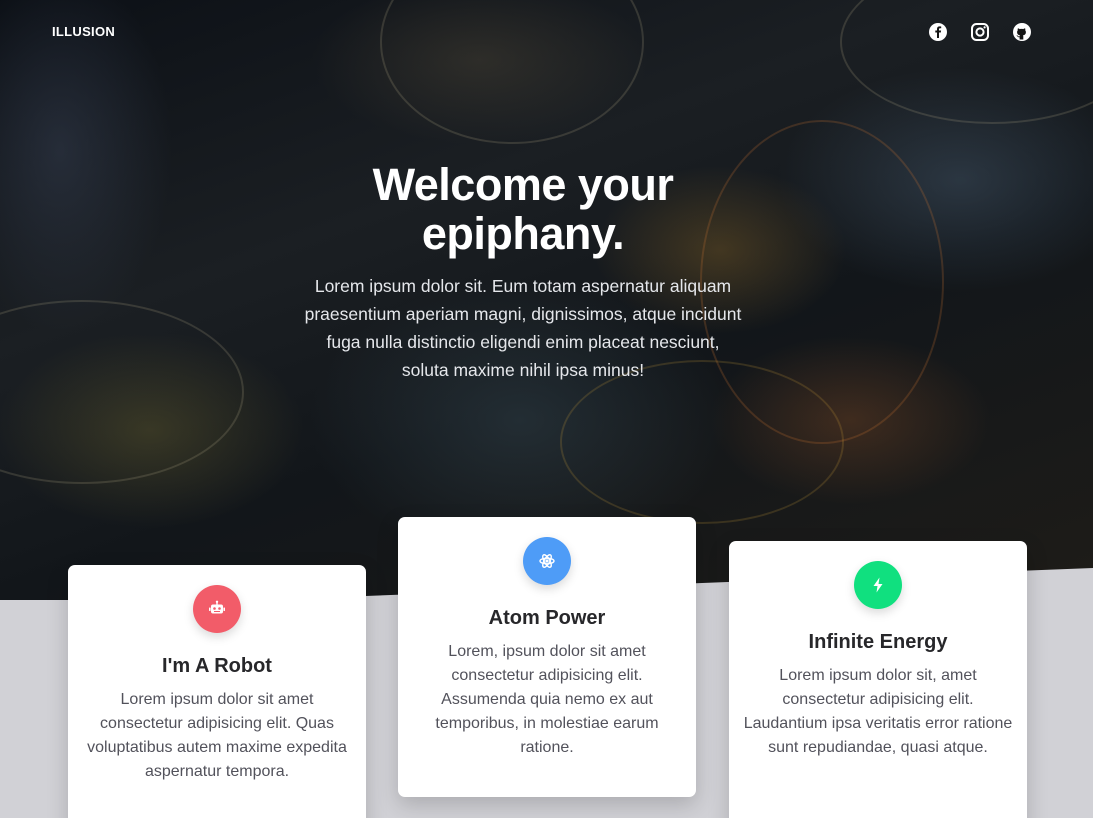 The image size is (1093, 818). What do you see at coordinates (878, 642) in the screenshot?
I see `card-title: Infinite Energy` at bounding box center [878, 642].